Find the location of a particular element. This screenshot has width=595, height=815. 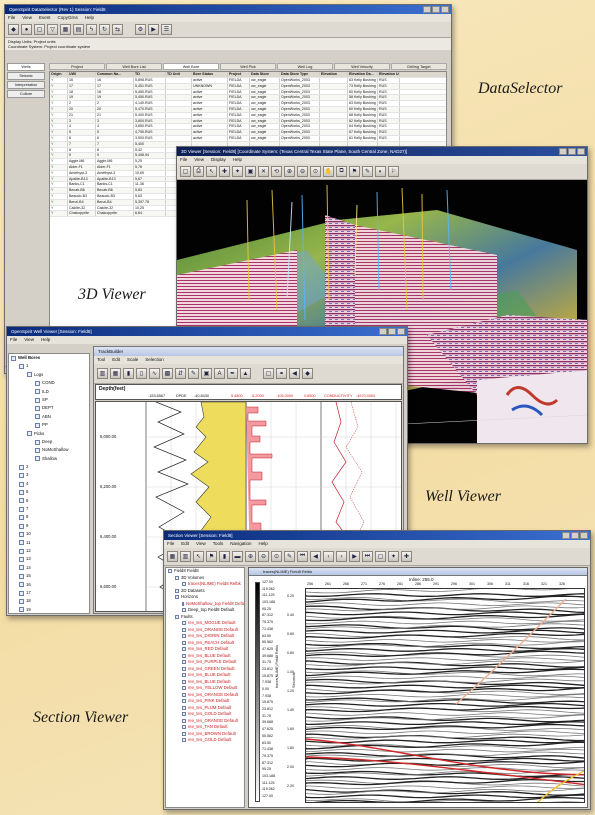

color-bar-icon: ▬ is located at coordinates (237, 556).